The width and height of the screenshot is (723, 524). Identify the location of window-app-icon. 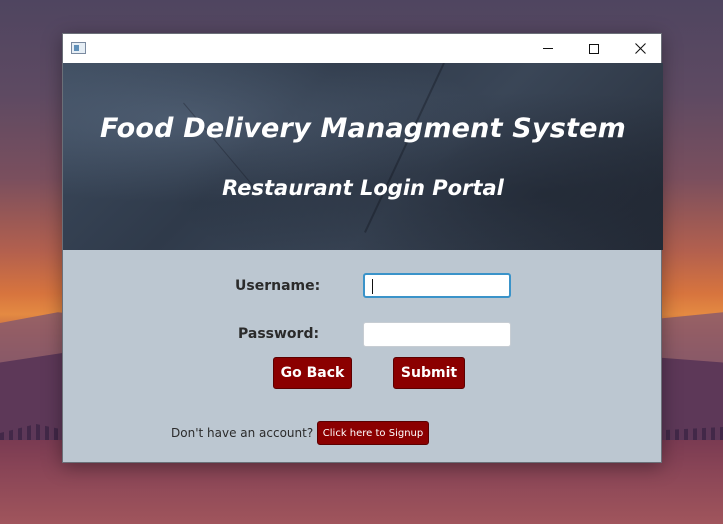
(78, 48).